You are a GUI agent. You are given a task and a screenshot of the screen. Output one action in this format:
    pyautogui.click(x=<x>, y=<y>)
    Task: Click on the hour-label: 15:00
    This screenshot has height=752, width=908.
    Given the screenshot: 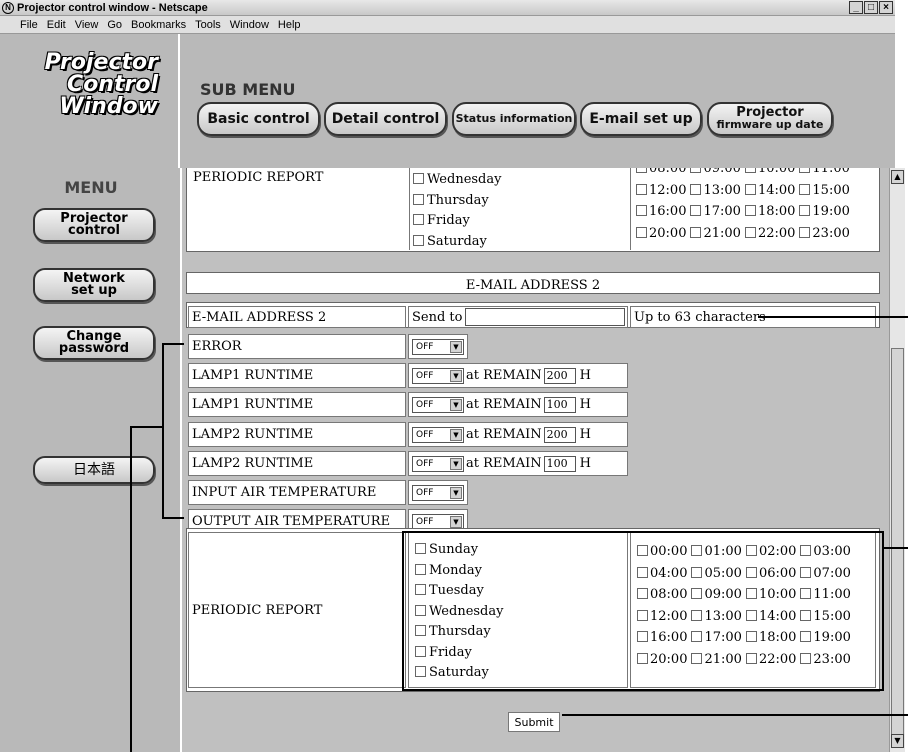 What is the action you would take?
    pyautogui.click(x=831, y=190)
    